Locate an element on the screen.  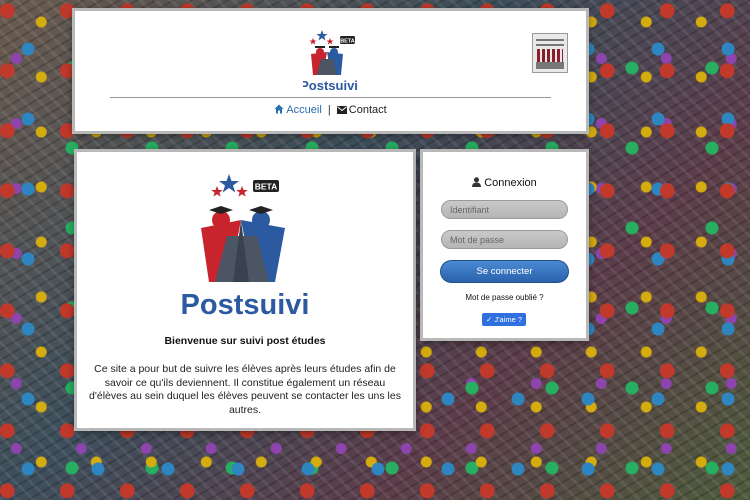
login-title: Connexion is located at coordinates (504, 183).